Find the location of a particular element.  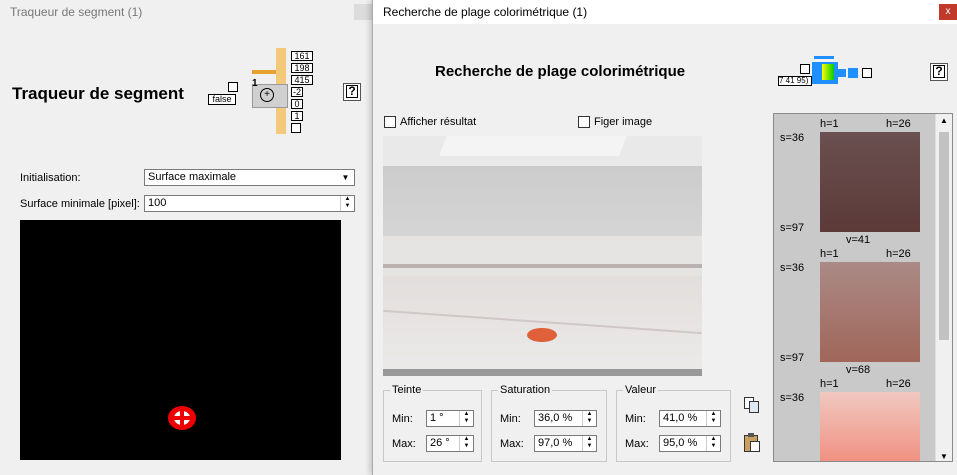

value-max-input: 95,0 % ▲ ▼ is located at coordinates (690, 443).